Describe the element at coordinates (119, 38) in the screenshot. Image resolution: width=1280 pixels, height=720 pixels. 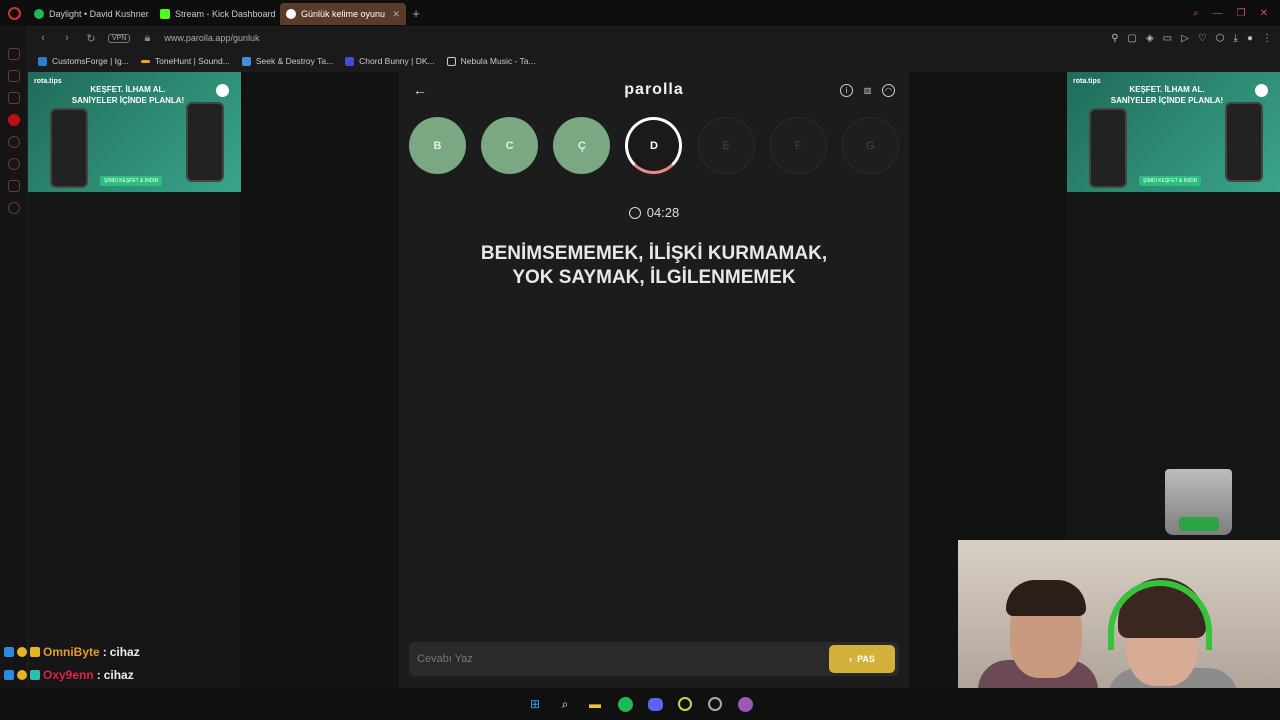
I see `vpn-badge: VPN` at that location.